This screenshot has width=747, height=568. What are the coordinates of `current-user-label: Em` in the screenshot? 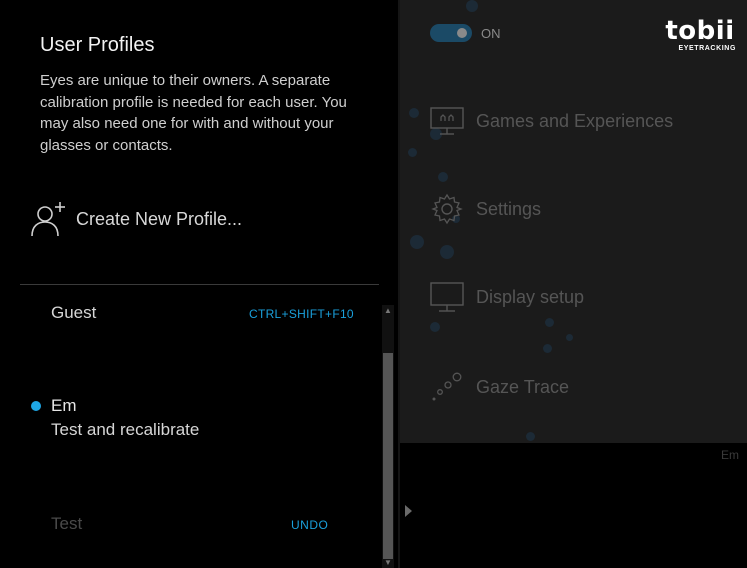 It's located at (730, 455).